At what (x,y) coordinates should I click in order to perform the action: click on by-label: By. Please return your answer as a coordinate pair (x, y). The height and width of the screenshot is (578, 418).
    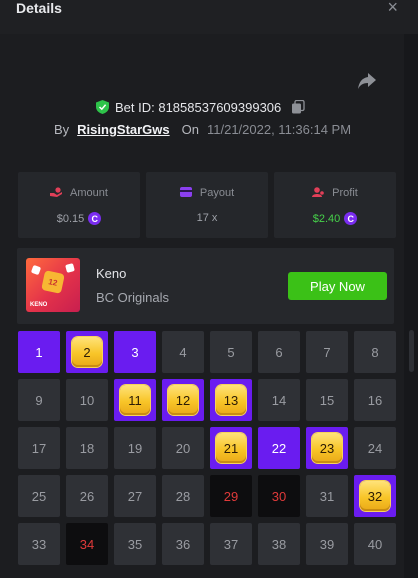
    Looking at the image, I should click on (62, 129).